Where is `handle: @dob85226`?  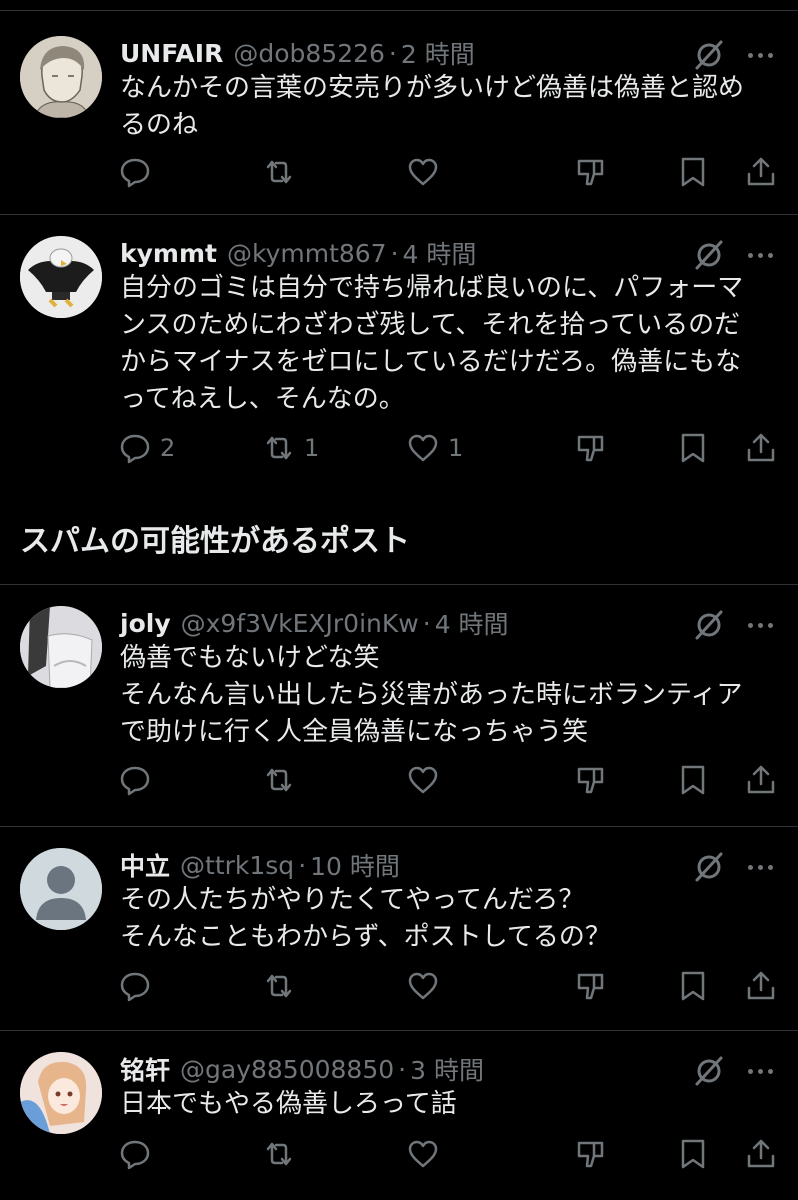 handle: @dob85226 is located at coordinates (309, 53).